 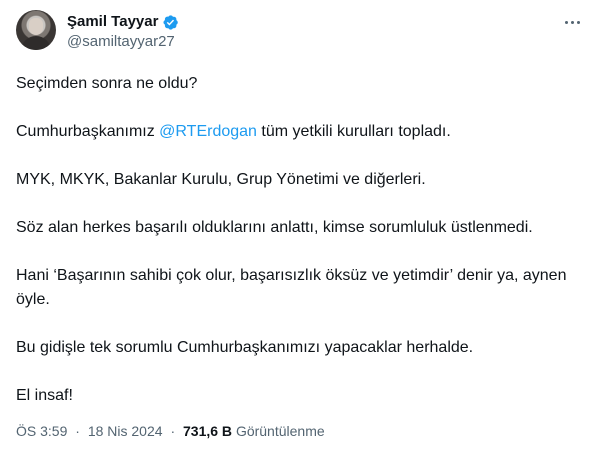 I want to click on avatar, so click(x=36, y=30).